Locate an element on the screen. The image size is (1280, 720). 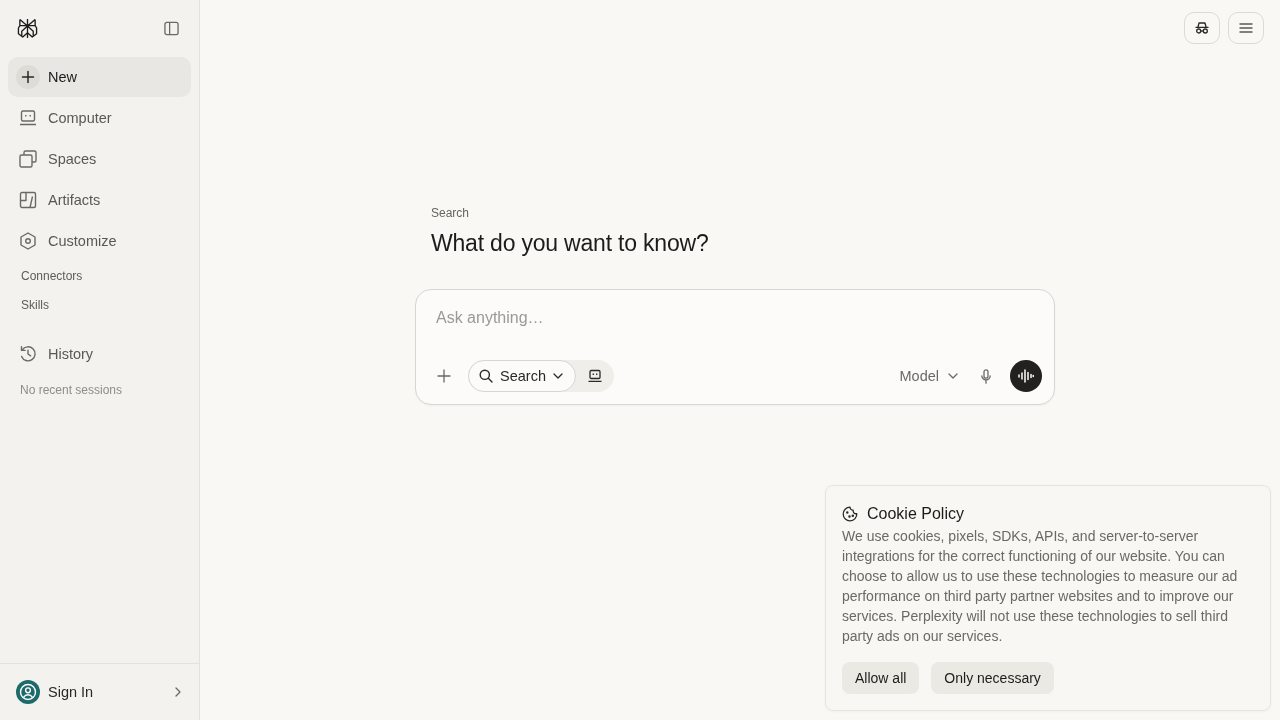
hat-glasses-icon is located at coordinates (1202, 28).